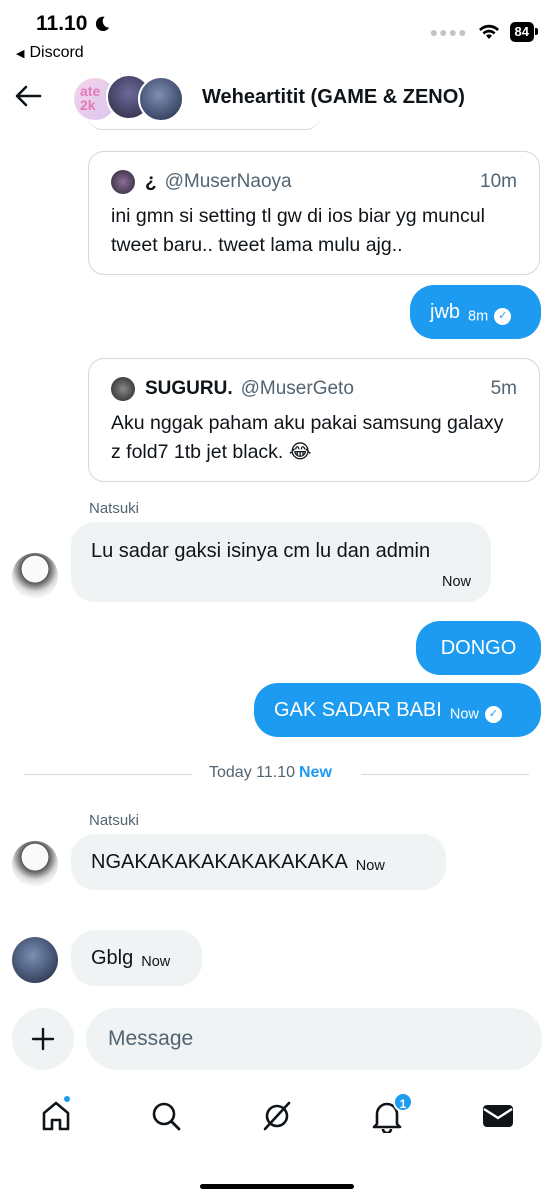 This screenshot has height=1199, width=554. Describe the element at coordinates (103, 24) in the screenshot. I see `moon-icon` at that location.